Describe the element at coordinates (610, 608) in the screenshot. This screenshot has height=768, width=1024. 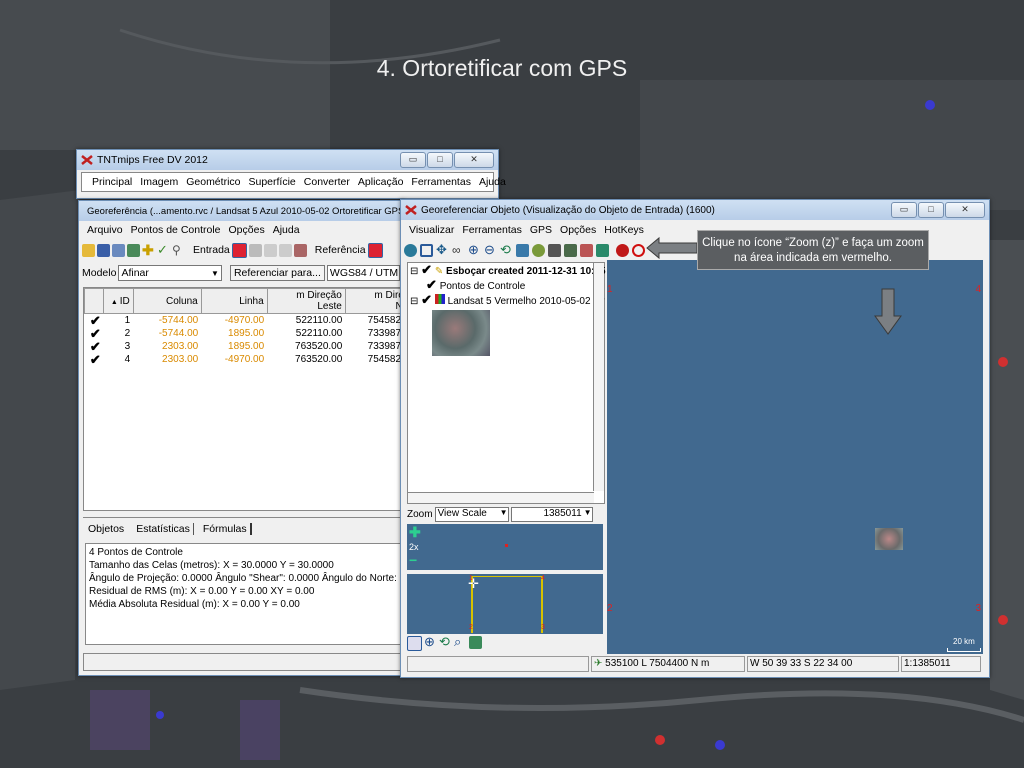
I see `control-point-2: 2` at that location.